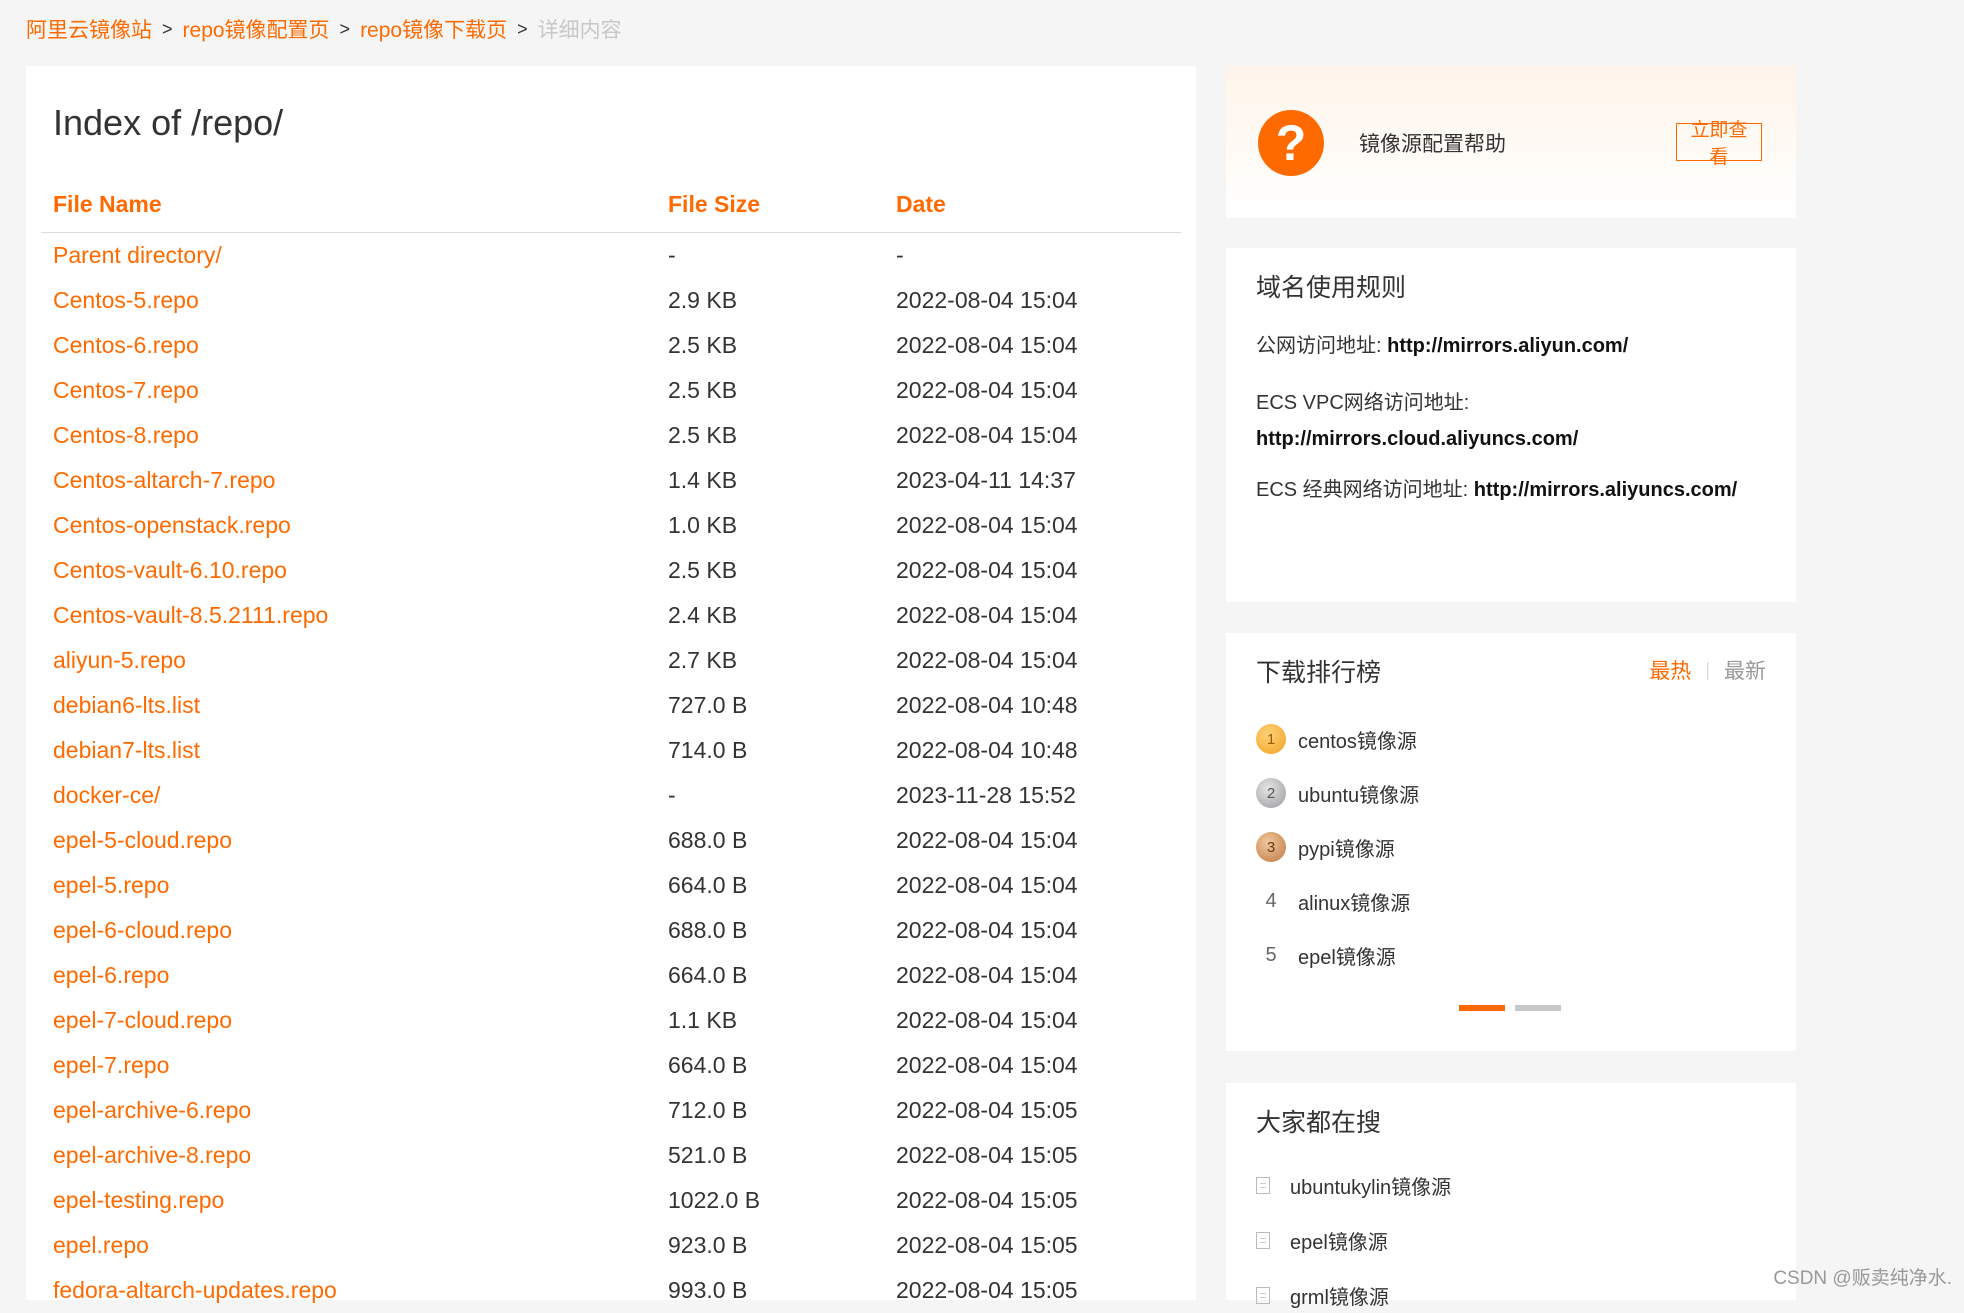 This screenshot has height=1313, width=1964. Describe the element at coordinates (1038, 256) in the screenshot. I see `file-date-cell: -` at that location.